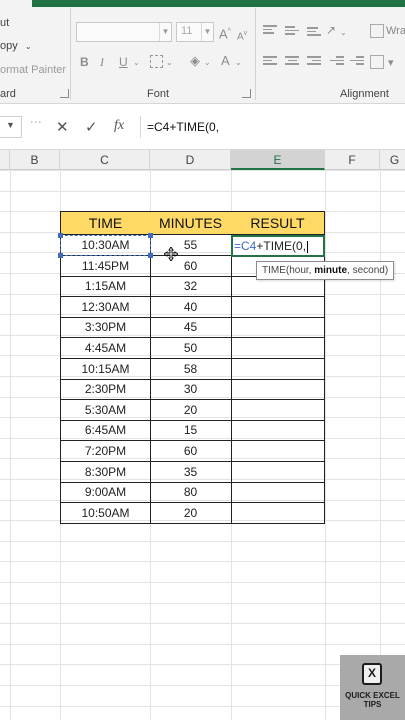  Describe the element at coordinates (368, 270) in the screenshot. I see `tooltip-suffix: , second)` at that location.